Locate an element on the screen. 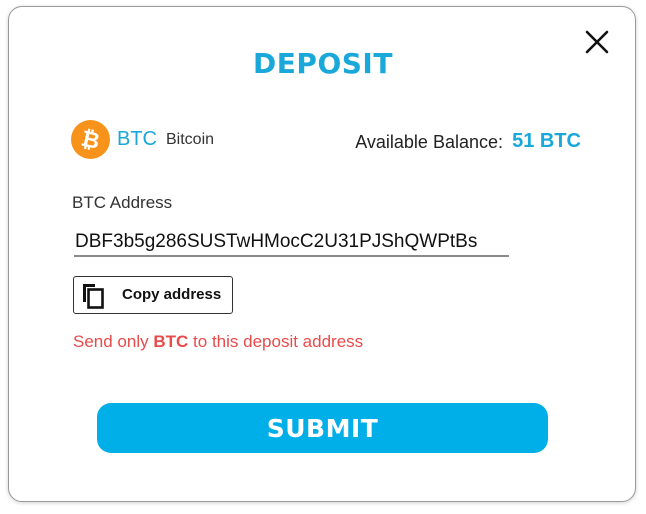 The height and width of the screenshot is (514, 646). modal-title: DEPOSIT is located at coordinates (323, 63).